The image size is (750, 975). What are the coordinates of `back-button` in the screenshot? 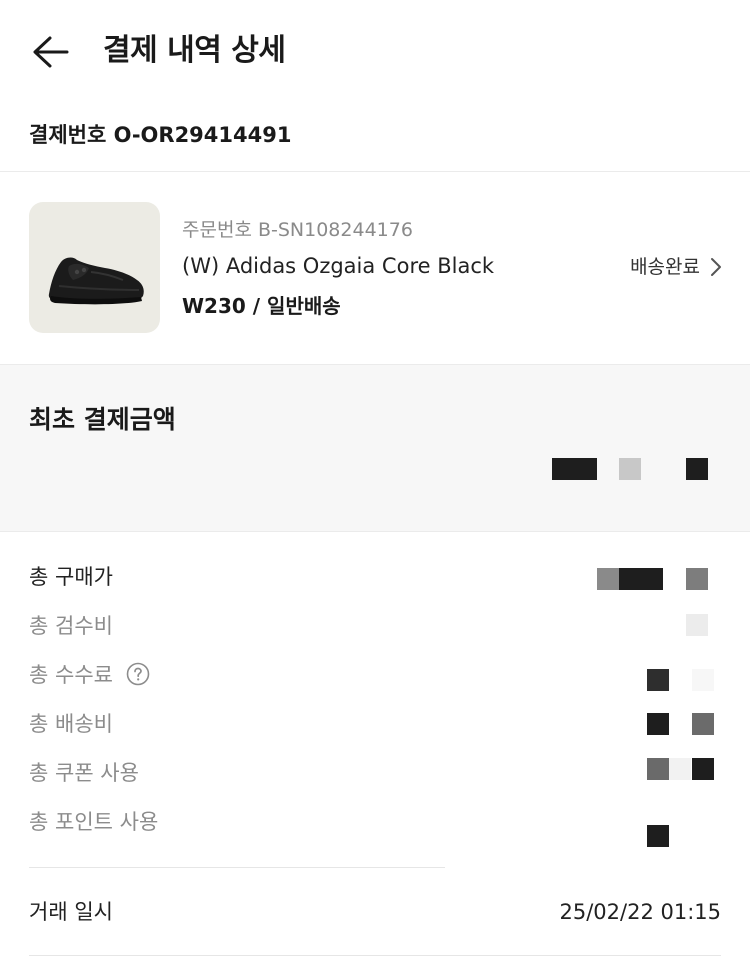 It's located at (50, 52).